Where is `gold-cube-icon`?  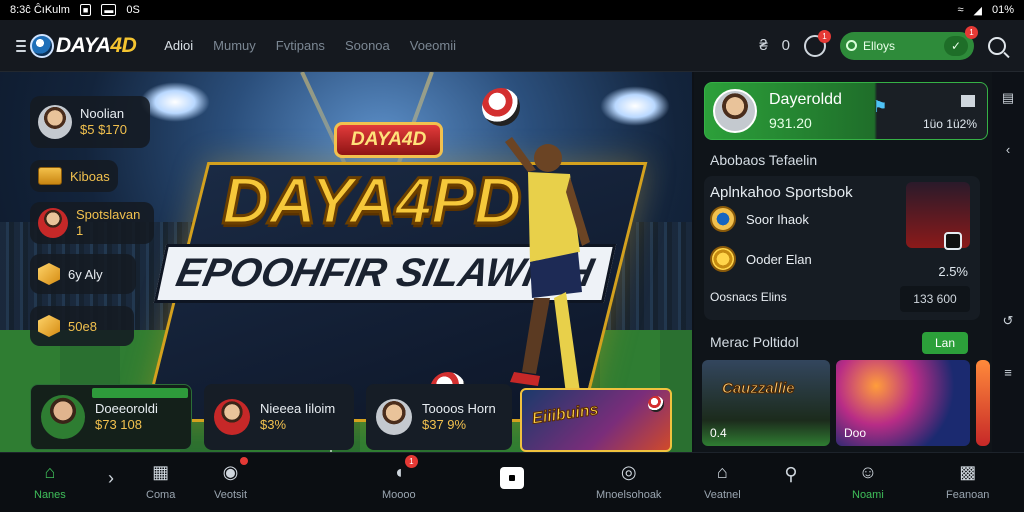
gold-cube-icon is located at coordinates (49, 274).